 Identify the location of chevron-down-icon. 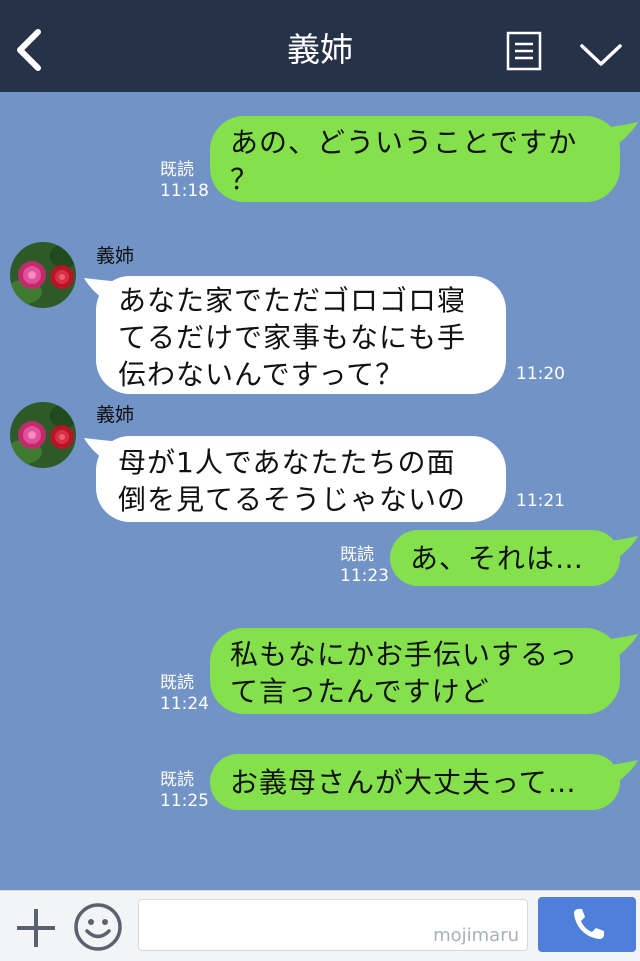
(601, 55).